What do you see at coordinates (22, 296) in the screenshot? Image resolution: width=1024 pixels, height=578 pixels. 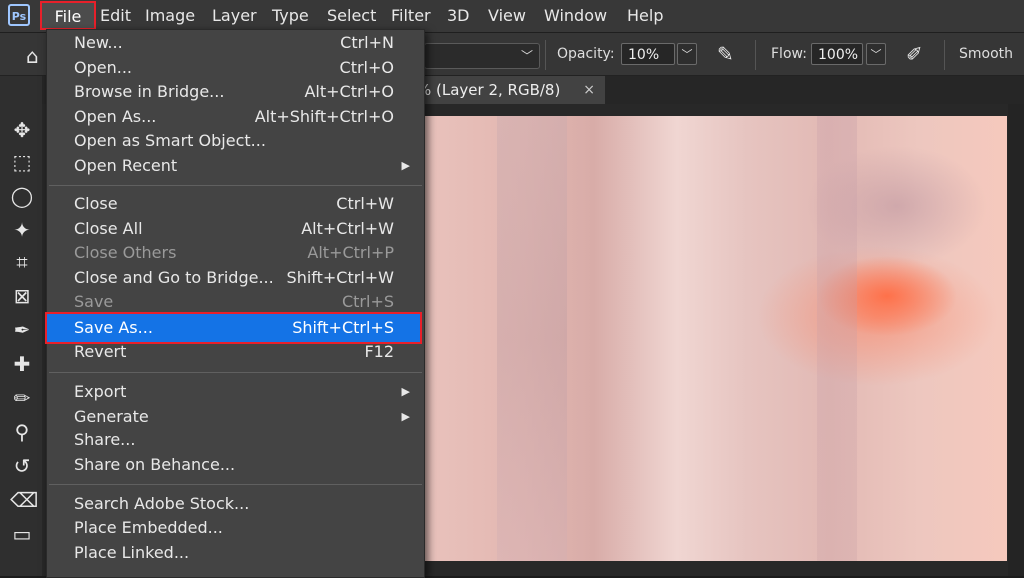 I see `frame-tool-icon: ⊠` at bounding box center [22, 296].